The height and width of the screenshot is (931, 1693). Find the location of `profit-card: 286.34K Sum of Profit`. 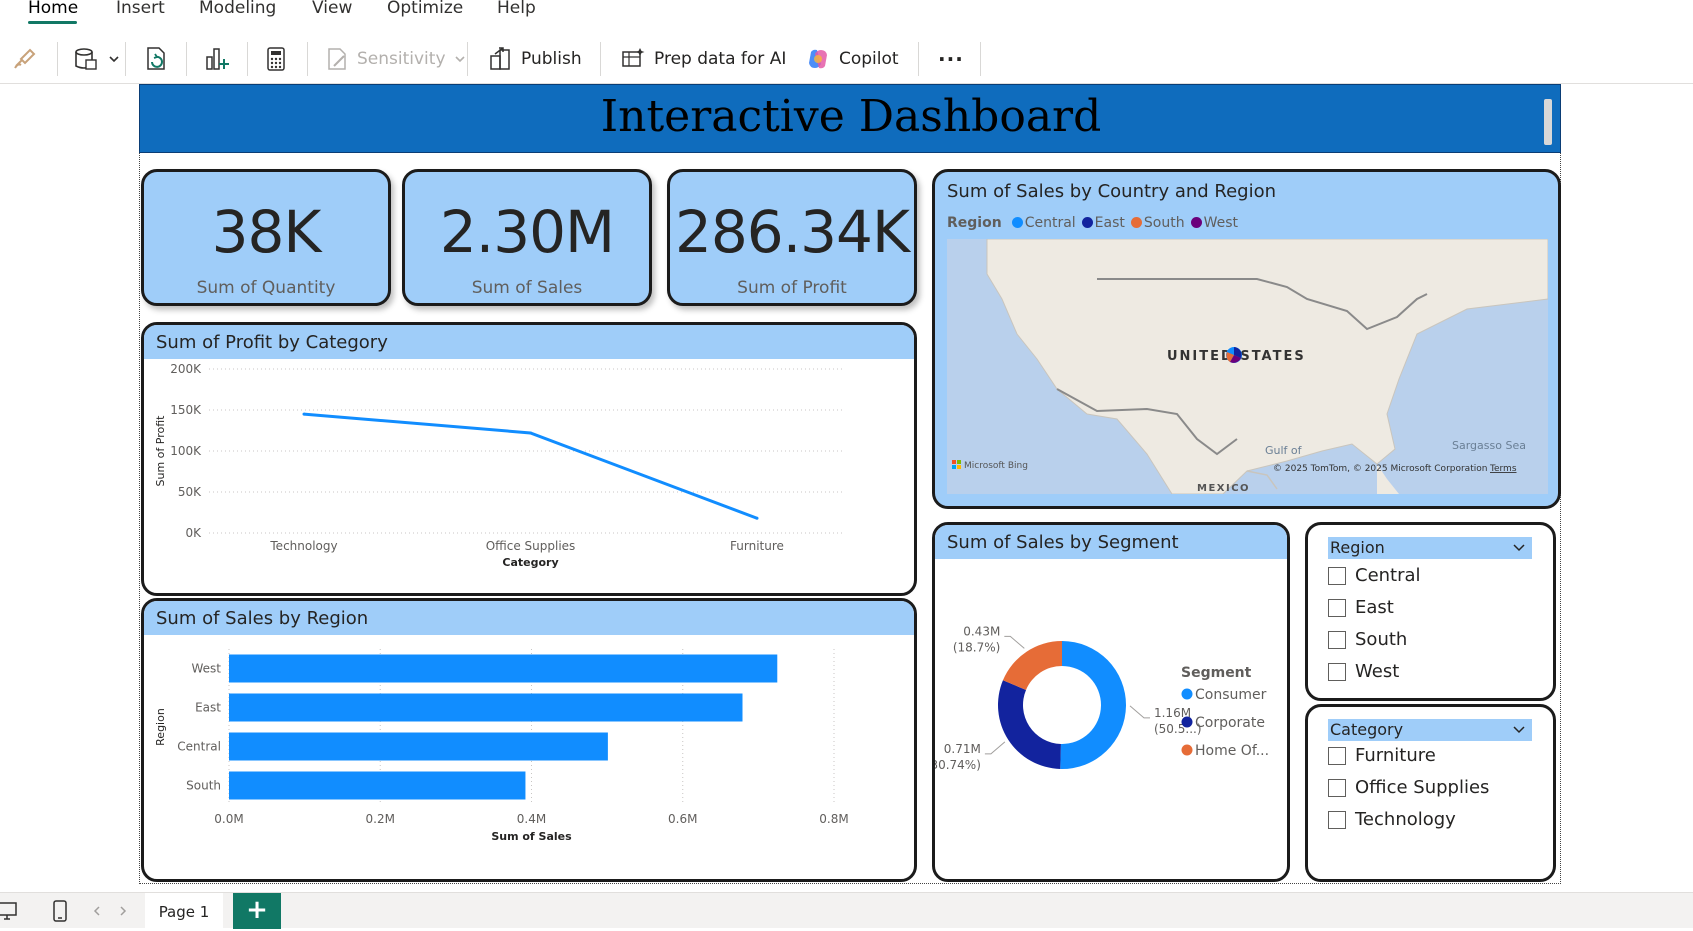

profit-card: 286.34K Sum of Profit is located at coordinates (792, 237).